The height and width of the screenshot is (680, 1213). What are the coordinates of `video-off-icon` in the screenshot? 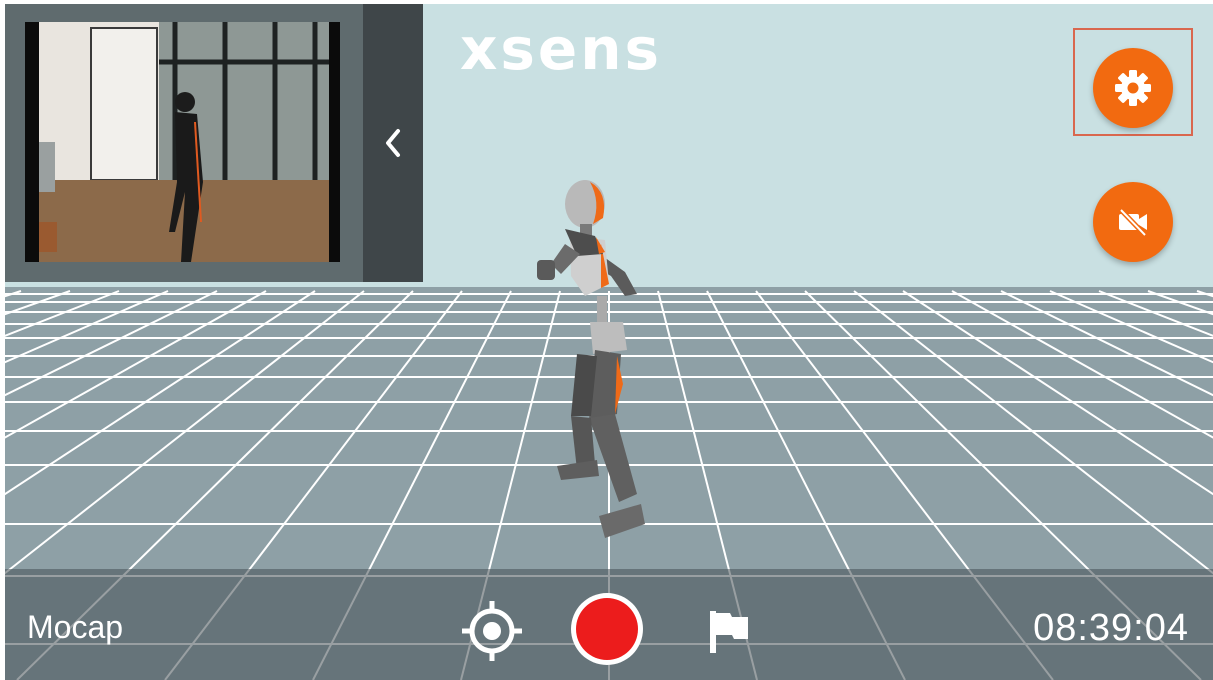 It's located at (1133, 222).